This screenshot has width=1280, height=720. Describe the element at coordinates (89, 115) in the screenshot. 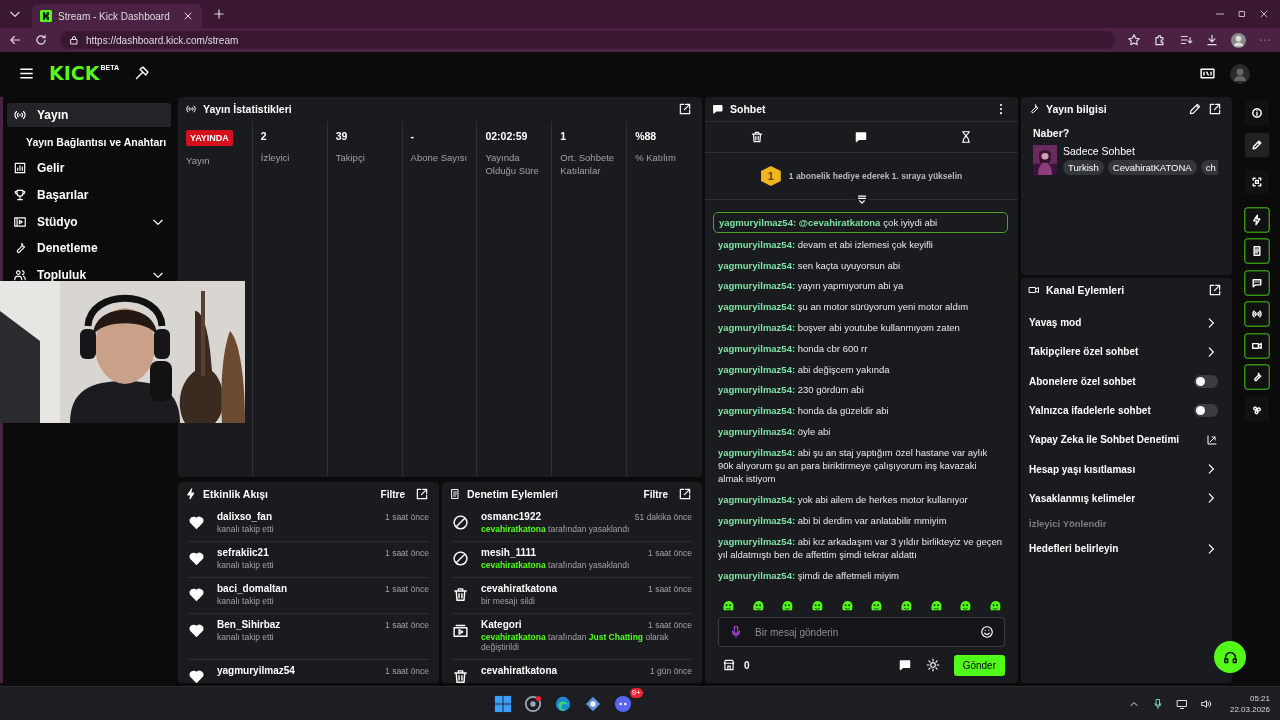

I see `sidebar-item: Yayın` at that location.